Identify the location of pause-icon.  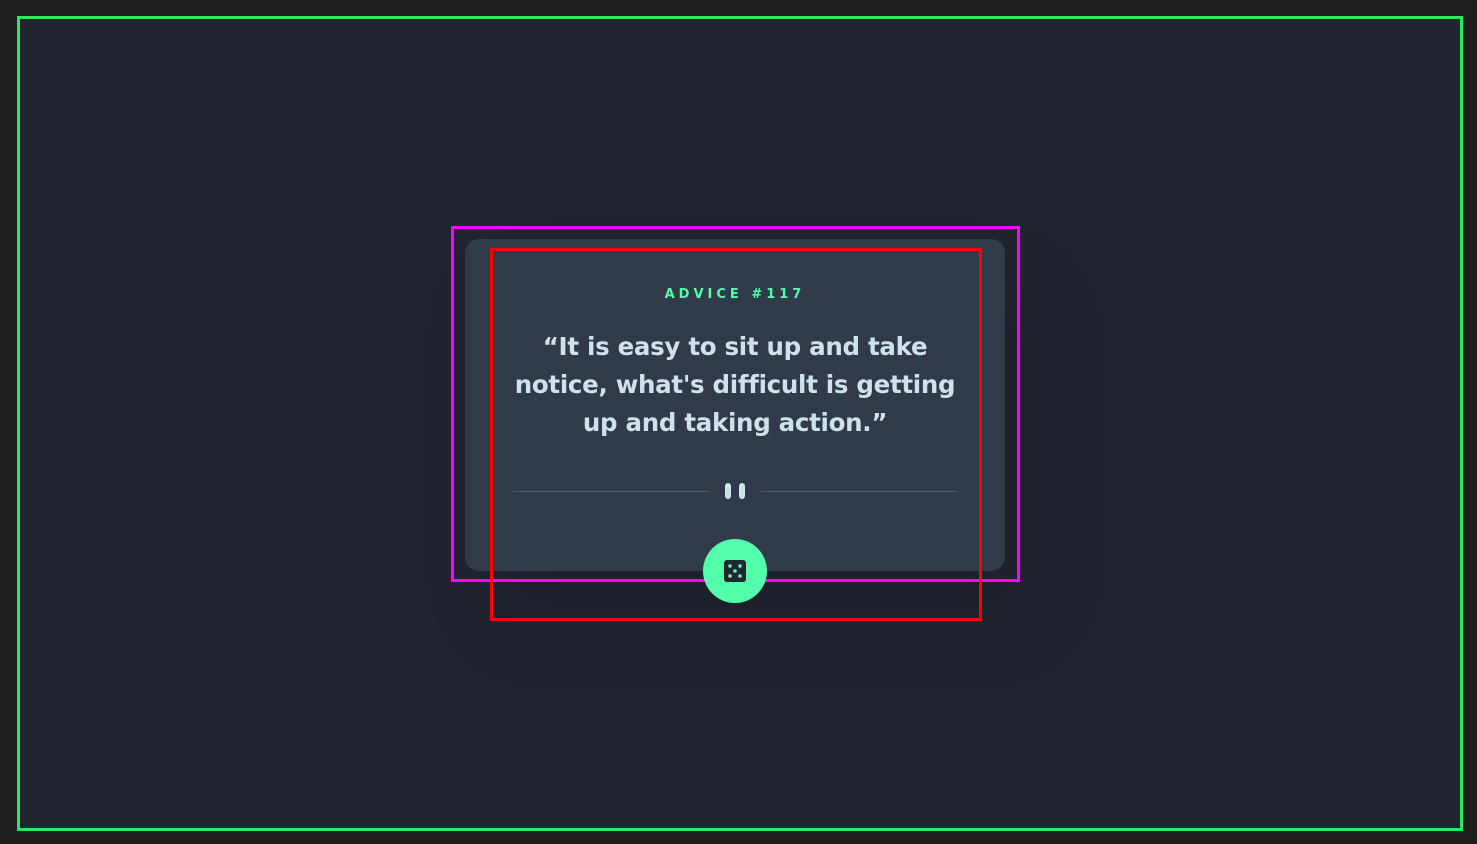
(735, 491).